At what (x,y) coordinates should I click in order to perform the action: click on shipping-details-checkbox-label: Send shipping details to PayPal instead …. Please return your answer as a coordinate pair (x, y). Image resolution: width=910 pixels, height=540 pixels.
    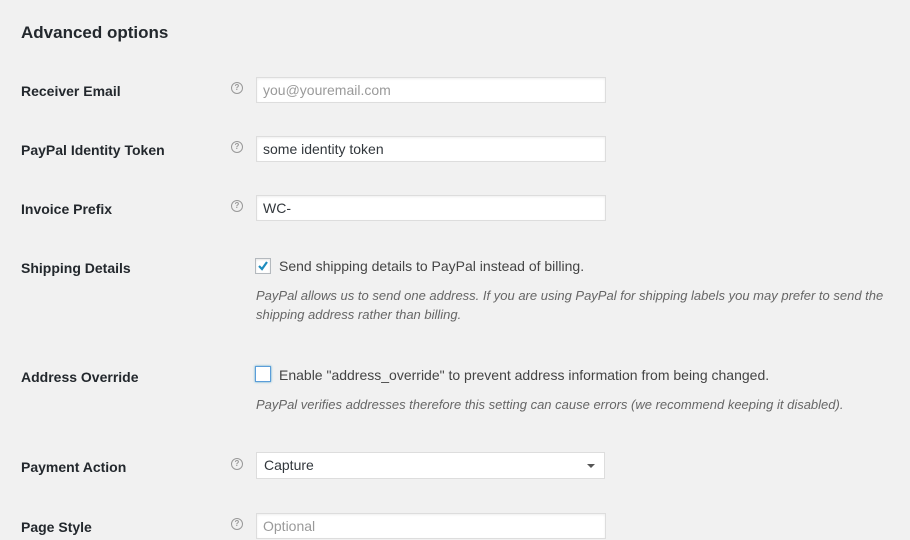
    Looking at the image, I should click on (431, 266).